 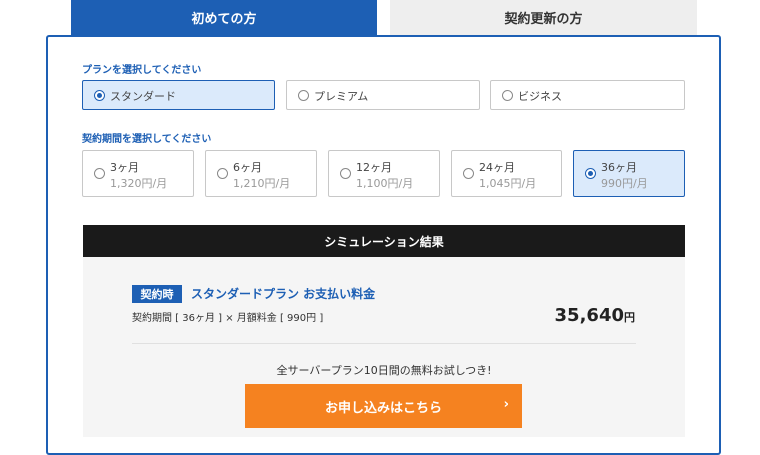 What do you see at coordinates (247, 167) in the screenshot?
I see `term-option-term: 6ヶ月` at bounding box center [247, 167].